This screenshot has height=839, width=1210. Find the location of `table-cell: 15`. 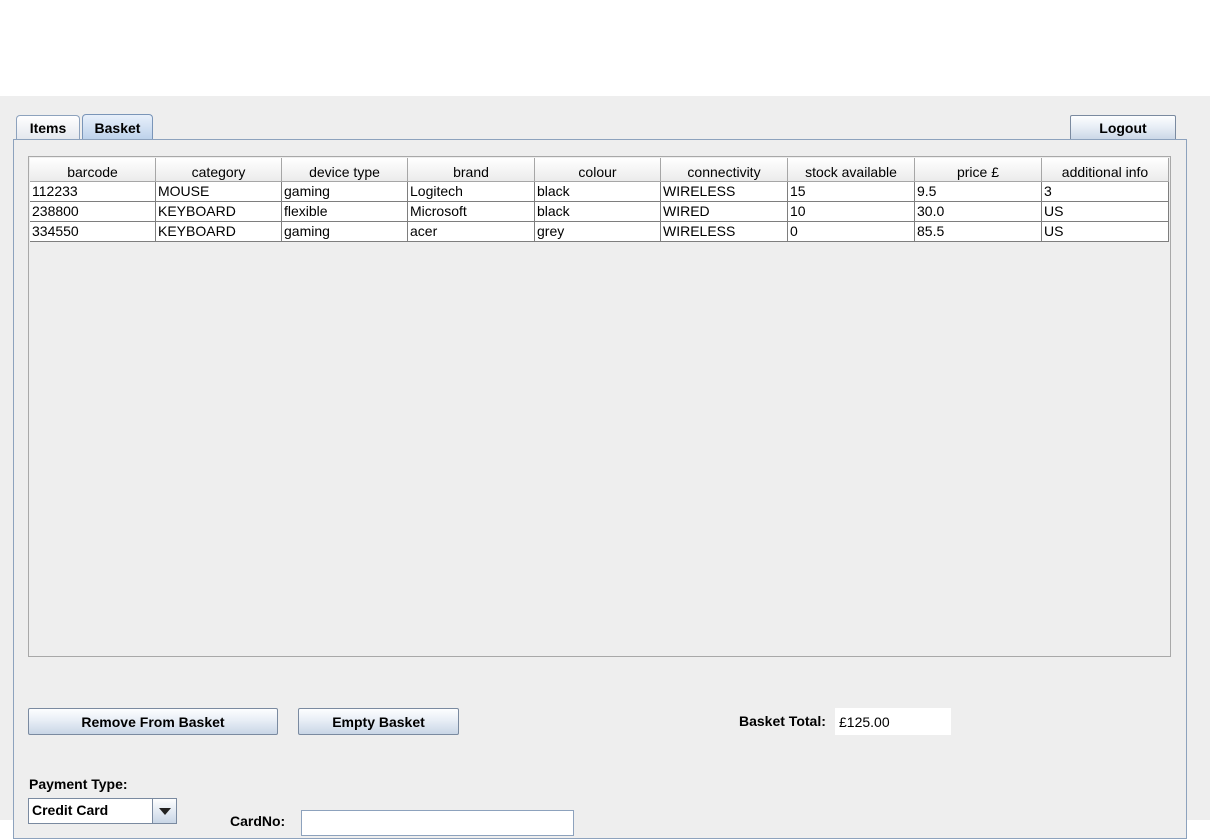

table-cell: 15 is located at coordinates (851, 192).